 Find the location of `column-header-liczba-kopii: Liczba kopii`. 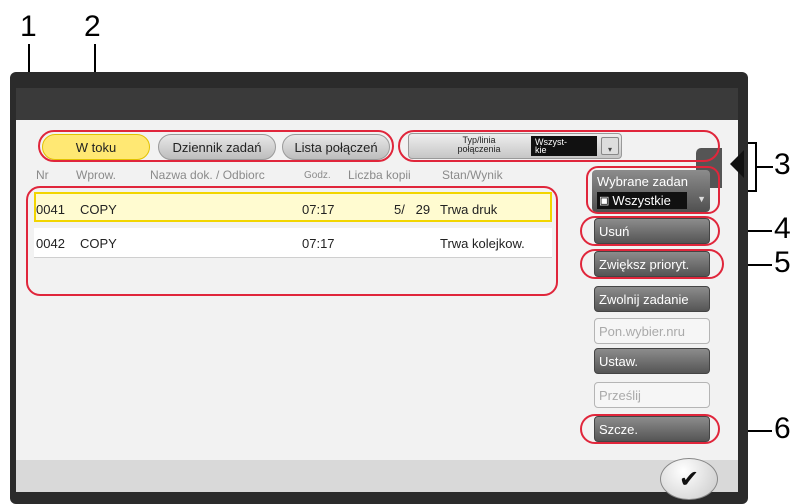

column-header-liczba-kopii: Liczba kopii is located at coordinates (379, 175).